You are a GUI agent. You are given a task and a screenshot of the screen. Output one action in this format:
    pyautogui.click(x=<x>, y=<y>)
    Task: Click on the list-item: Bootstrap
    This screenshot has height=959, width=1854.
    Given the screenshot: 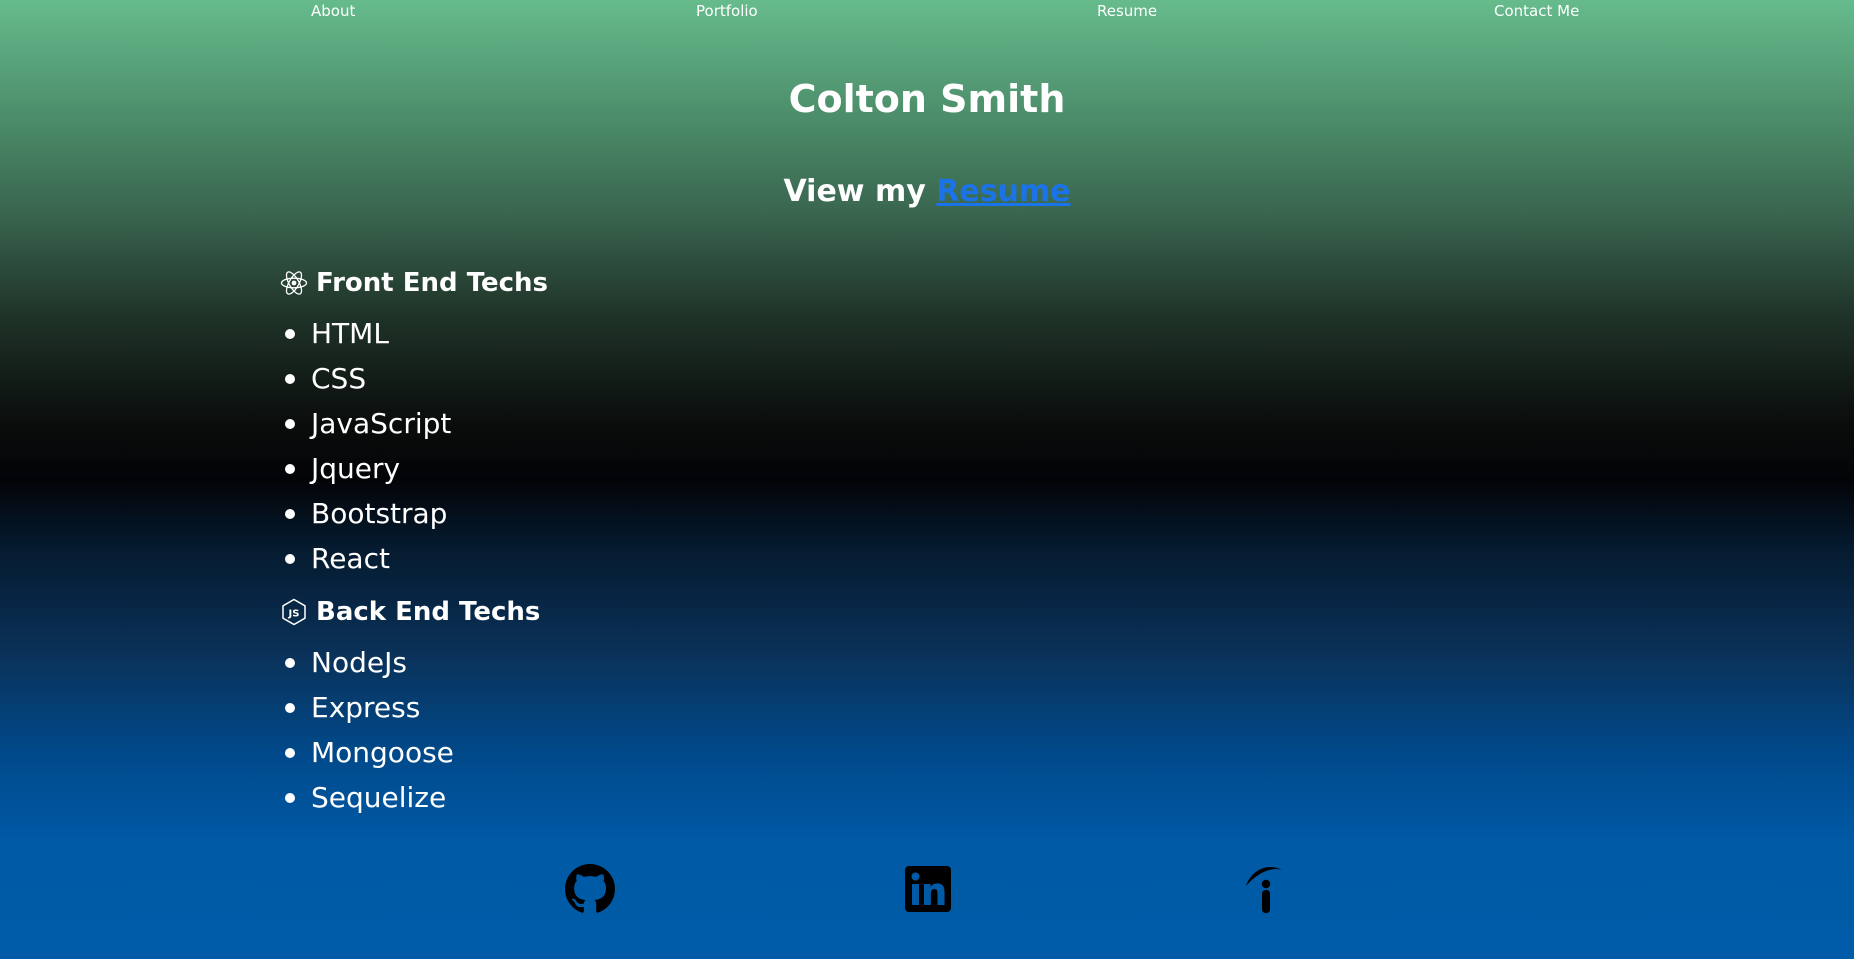 What is the action you would take?
    pyautogui.click(x=365, y=513)
    